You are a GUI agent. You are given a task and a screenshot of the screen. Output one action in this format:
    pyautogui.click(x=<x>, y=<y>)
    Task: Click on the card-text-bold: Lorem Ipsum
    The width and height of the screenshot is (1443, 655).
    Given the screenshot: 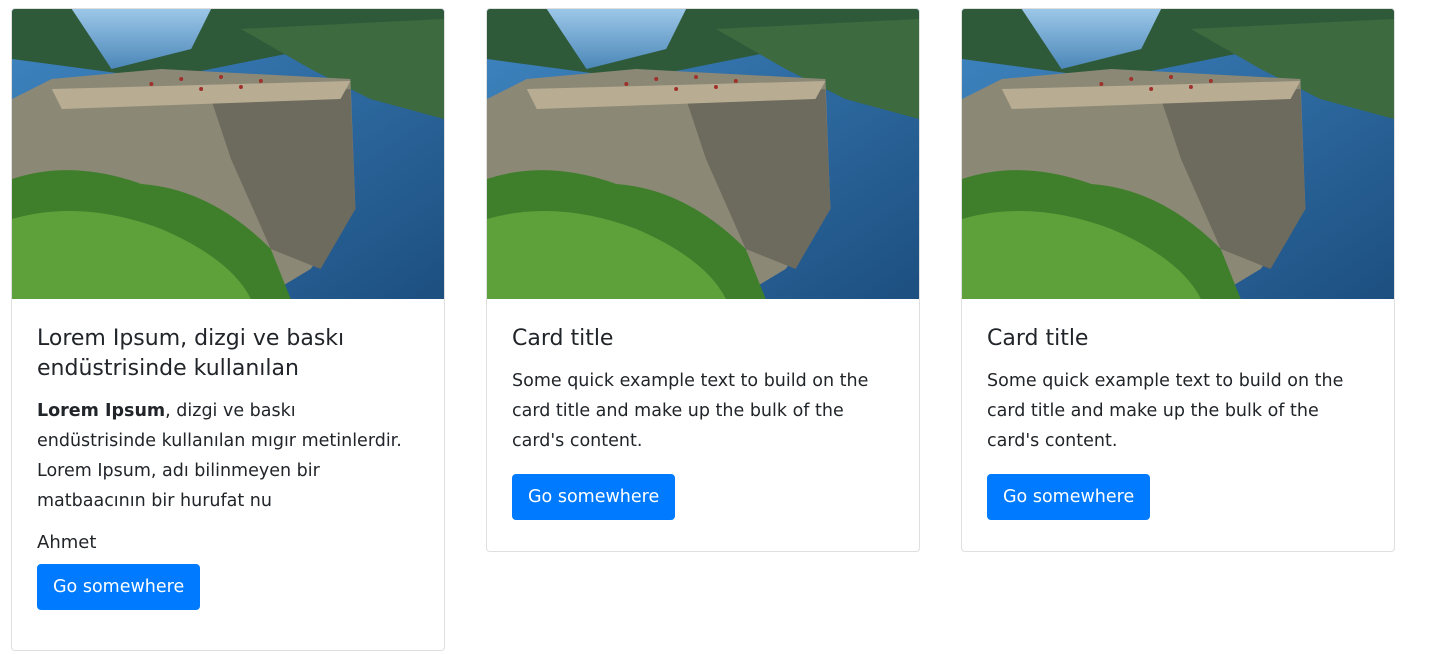 What is the action you would take?
    pyautogui.click(x=101, y=411)
    